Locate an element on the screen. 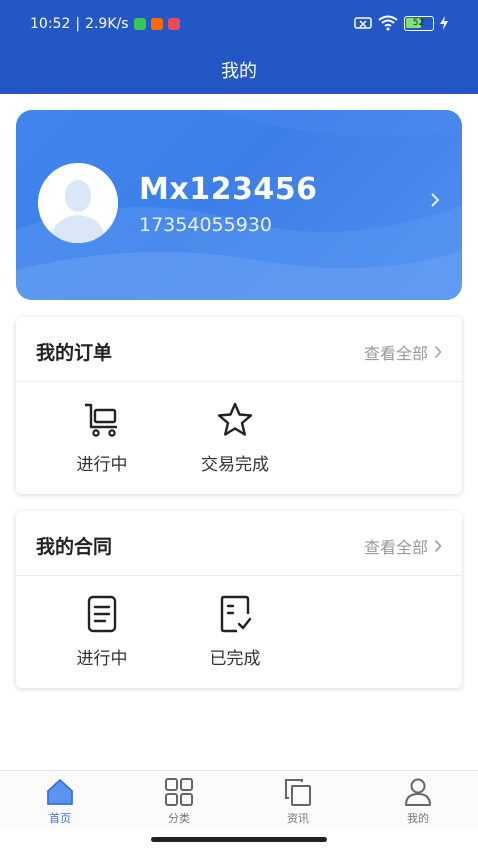  orders-view-all-label: 查看全部 is located at coordinates (395, 353).